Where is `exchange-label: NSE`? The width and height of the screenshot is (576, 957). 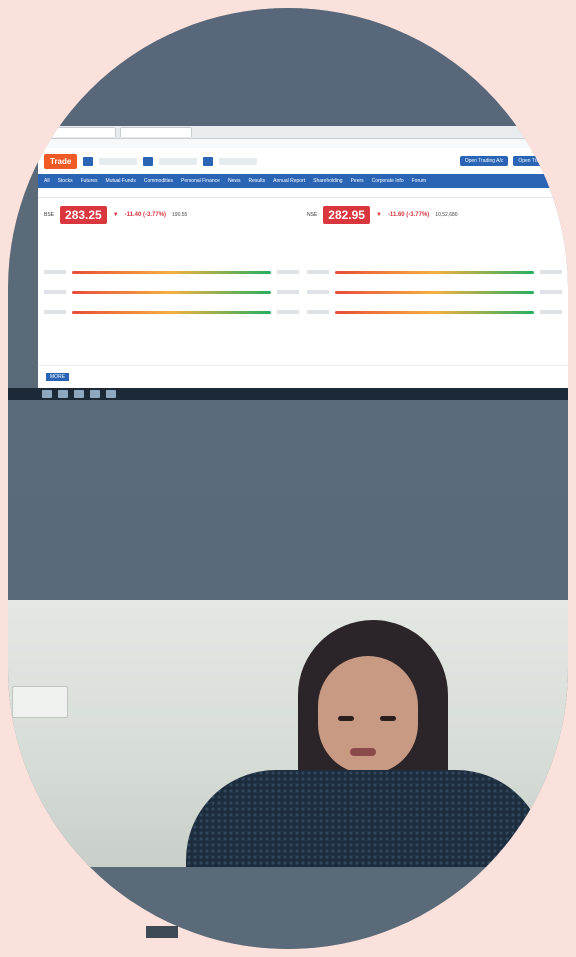
exchange-label: NSE is located at coordinates (312, 215).